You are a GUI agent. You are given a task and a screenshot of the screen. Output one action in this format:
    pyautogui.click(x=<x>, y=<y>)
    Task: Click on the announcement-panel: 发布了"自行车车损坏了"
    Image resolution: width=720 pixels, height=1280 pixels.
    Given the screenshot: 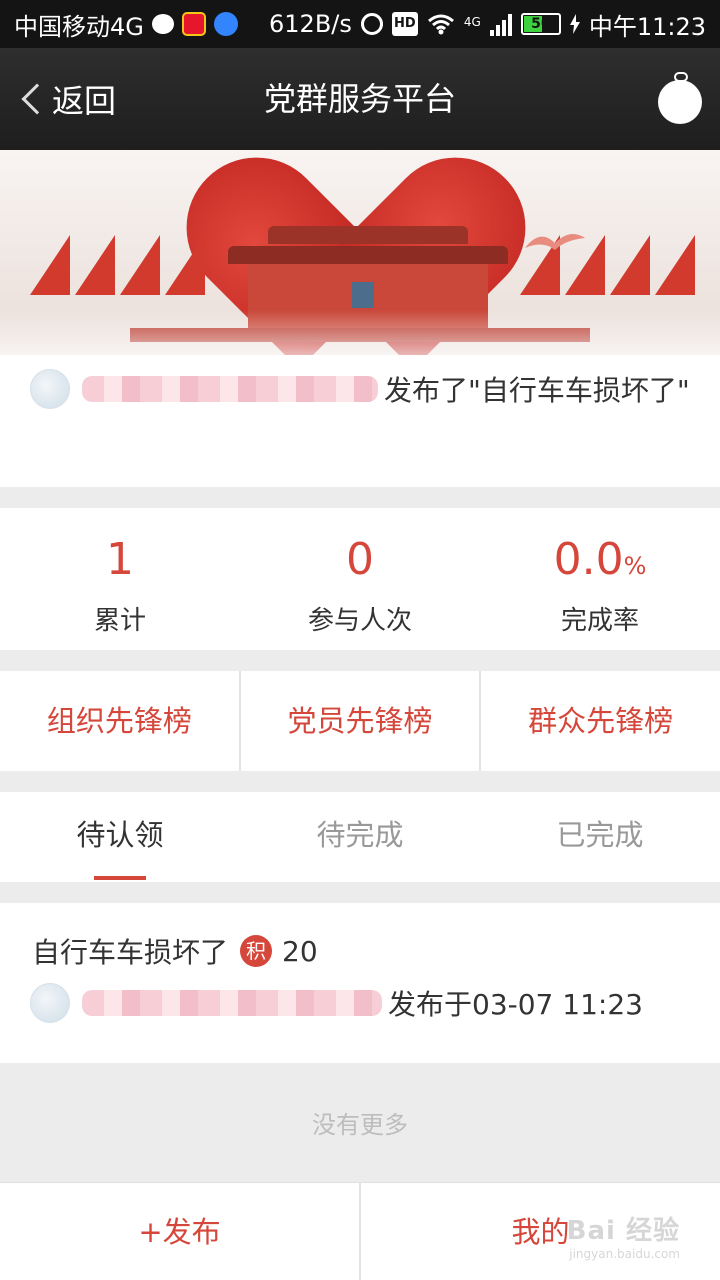 What is the action you would take?
    pyautogui.click(x=360, y=421)
    